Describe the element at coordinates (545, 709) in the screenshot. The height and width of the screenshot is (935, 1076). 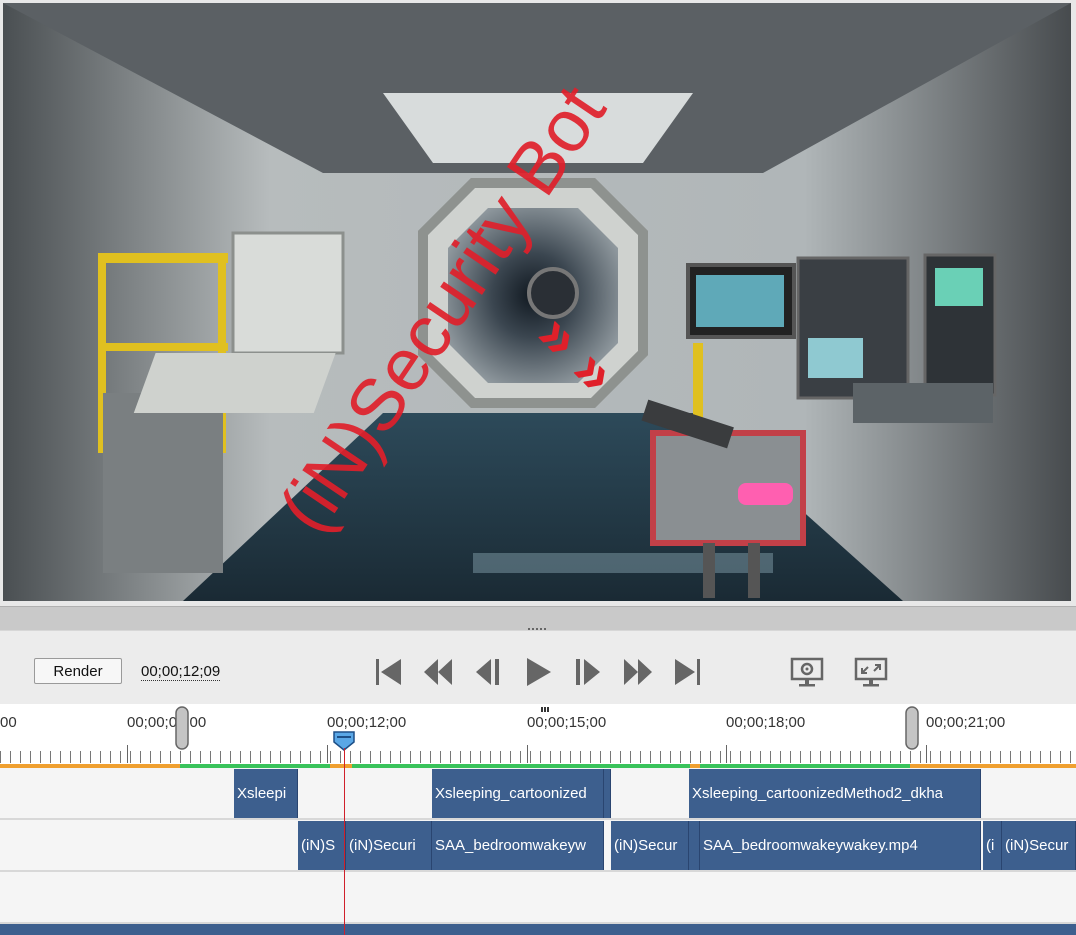
I see `marker-icon` at that location.